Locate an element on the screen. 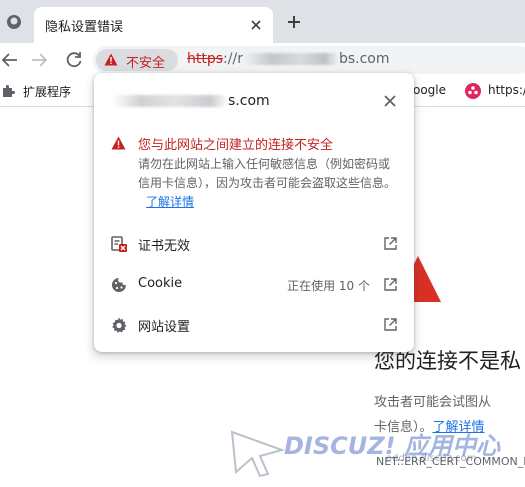 This screenshot has width=525, height=487. cookie-label: Cookie is located at coordinates (160, 283).